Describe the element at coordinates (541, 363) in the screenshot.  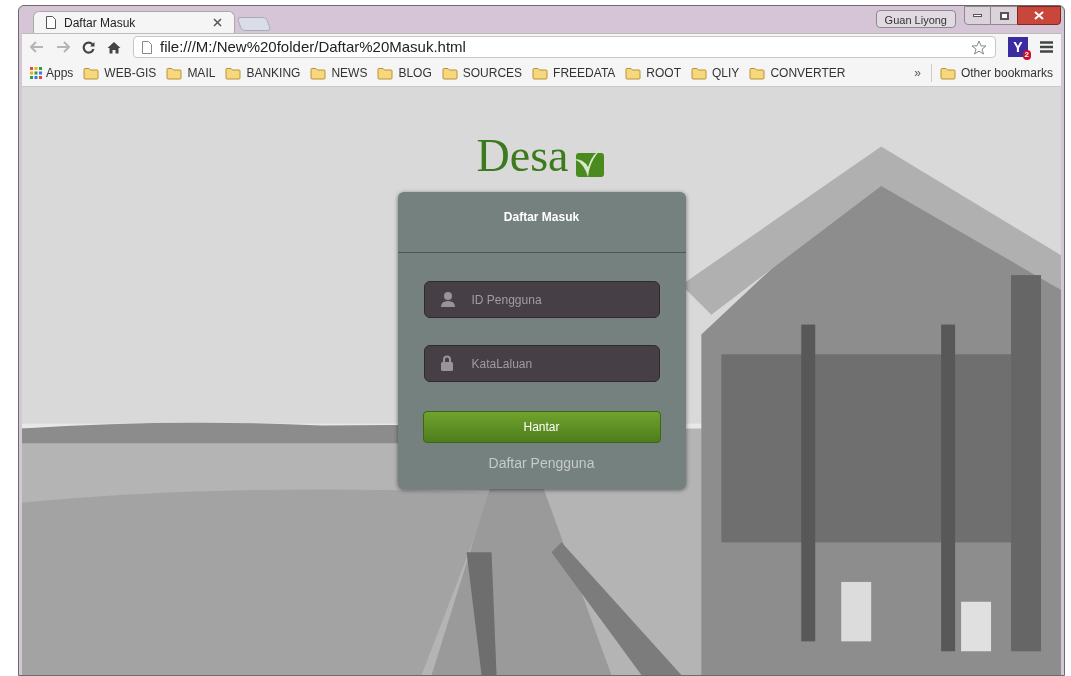
I see `input-field: KataLaluan` at that location.